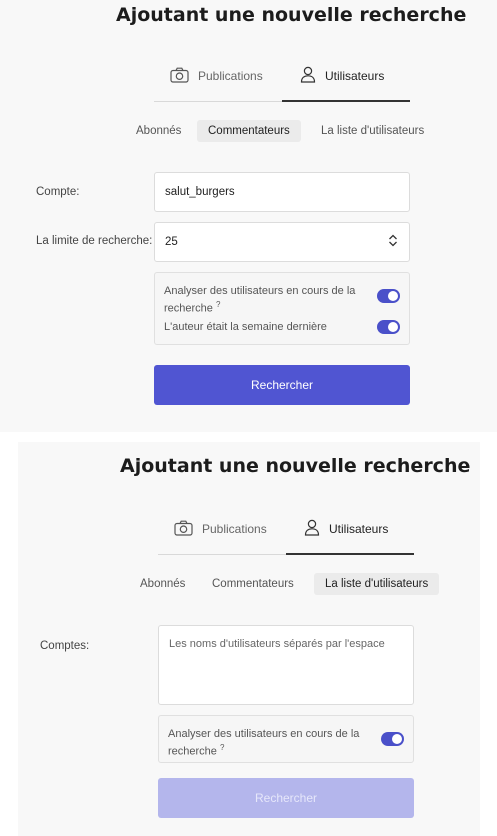  What do you see at coordinates (94, 241) in the screenshot?
I see `limit-label: La limite de recherche:` at bounding box center [94, 241].